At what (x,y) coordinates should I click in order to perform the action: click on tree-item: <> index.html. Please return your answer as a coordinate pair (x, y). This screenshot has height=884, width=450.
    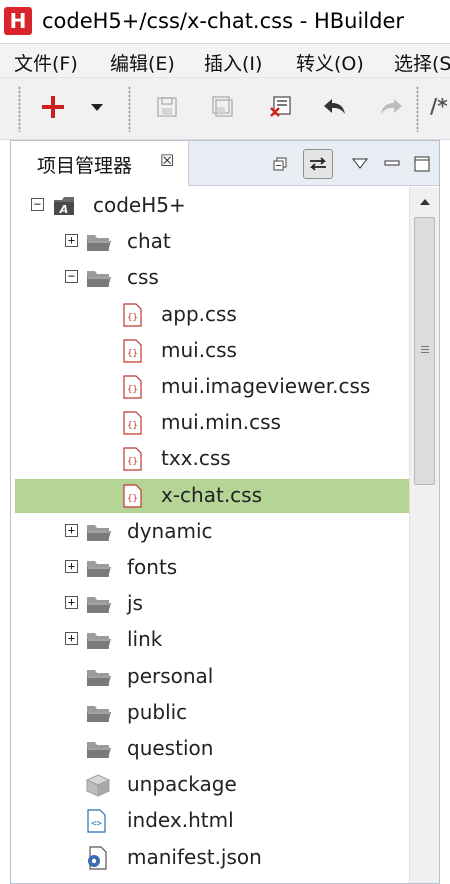
    Looking at the image, I should click on (212, 821).